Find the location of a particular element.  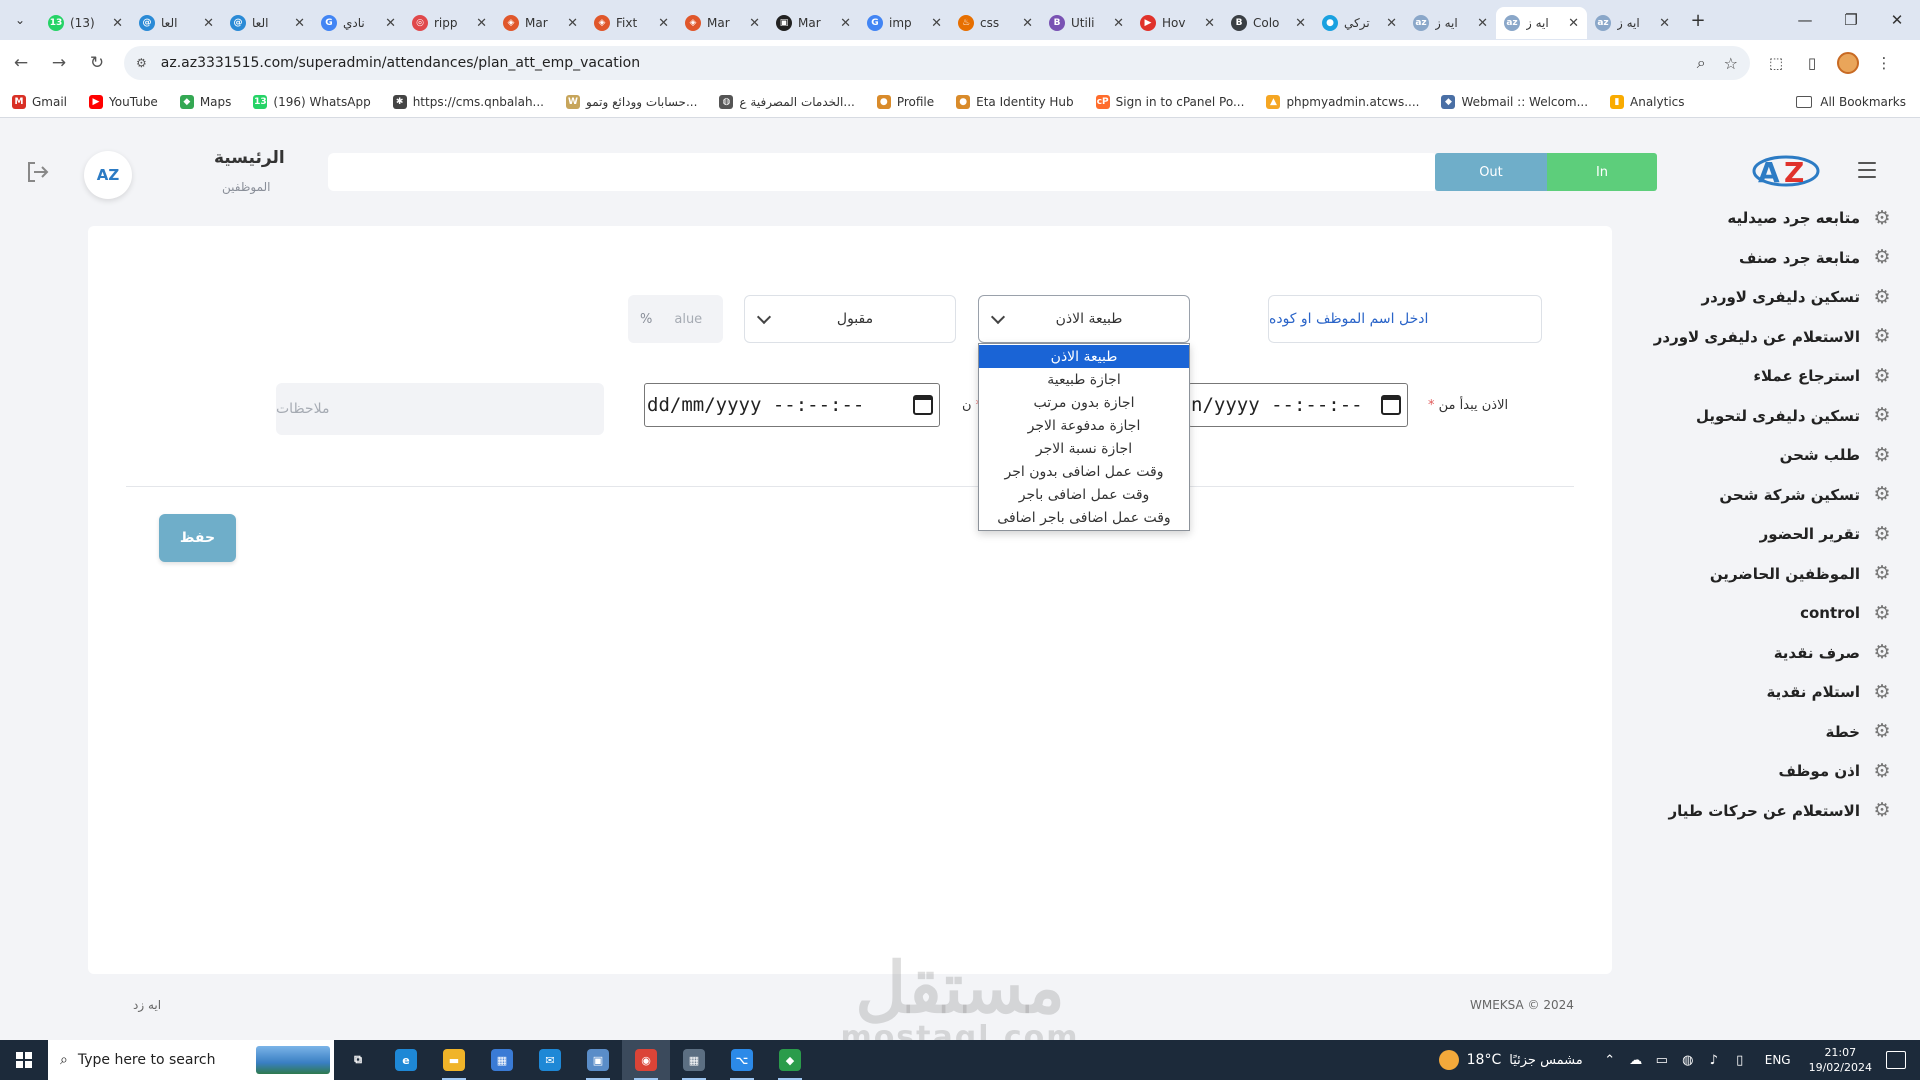

chevron-up-icon: ⌃ is located at coordinates (1610, 1060).